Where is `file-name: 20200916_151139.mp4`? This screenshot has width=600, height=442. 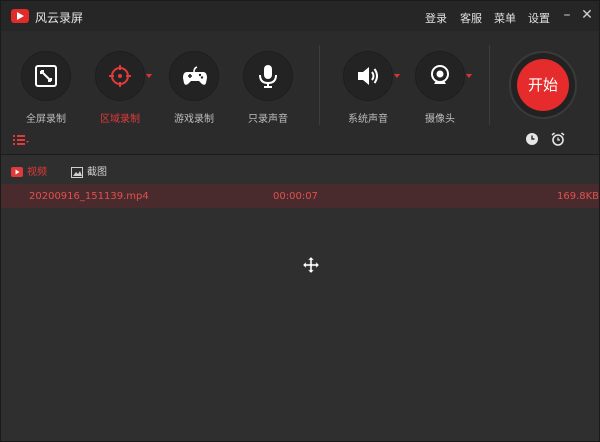
file-name: 20200916_151139.mp4 is located at coordinates (89, 196).